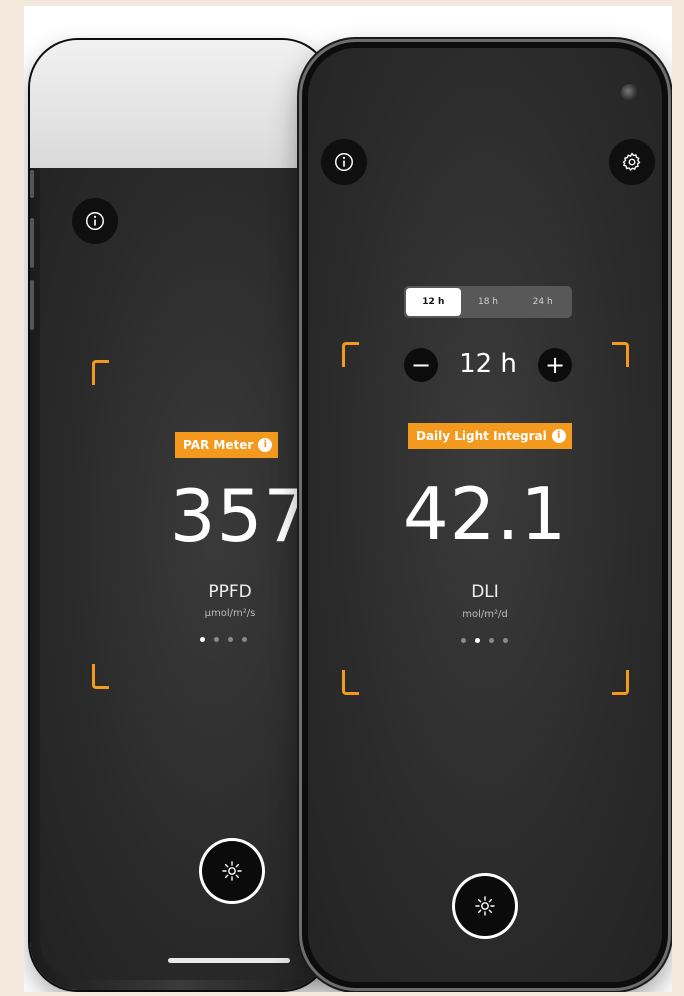 The width and height of the screenshot is (684, 996). What do you see at coordinates (485, 614) in the screenshot?
I see `dli-unit-sub: mol/m²/d` at bounding box center [485, 614].